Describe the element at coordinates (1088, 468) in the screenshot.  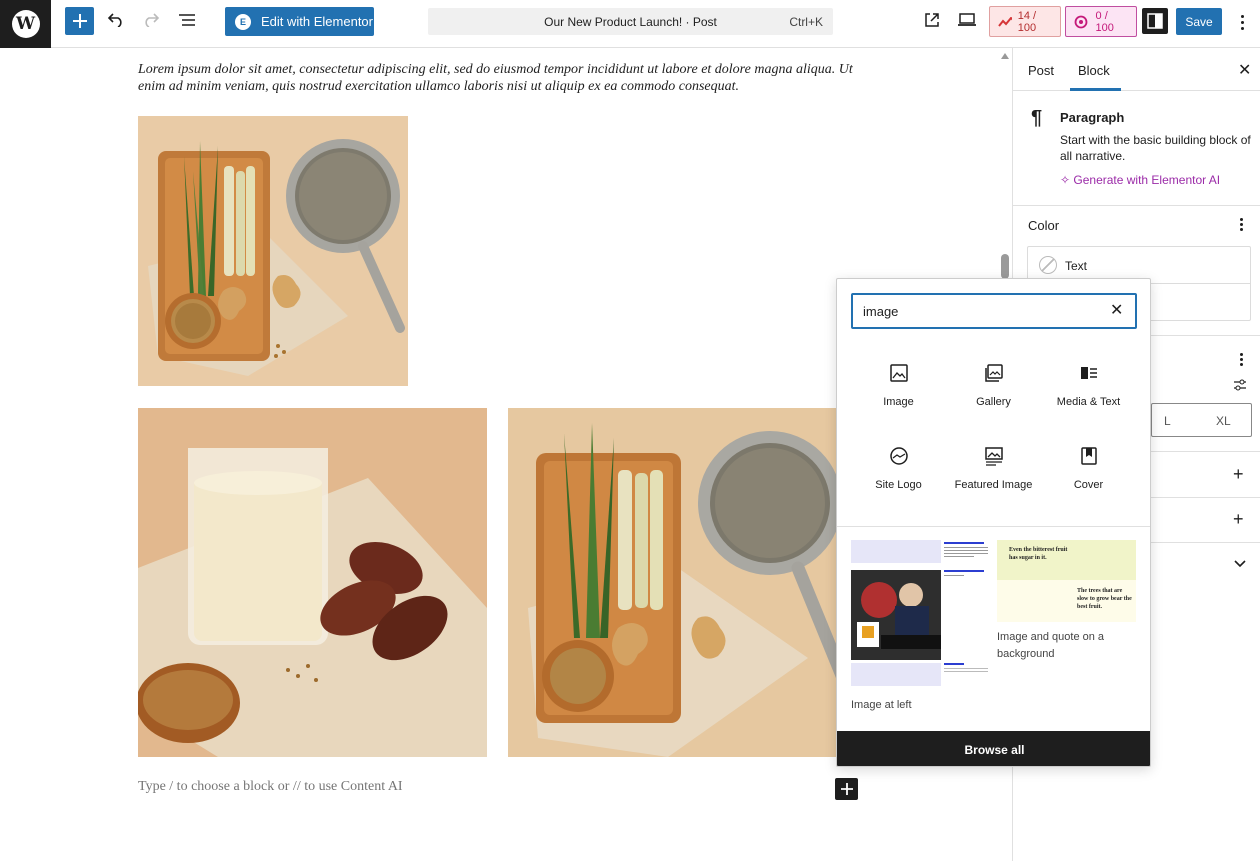
I see `block-option-cover: Cover` at that location.